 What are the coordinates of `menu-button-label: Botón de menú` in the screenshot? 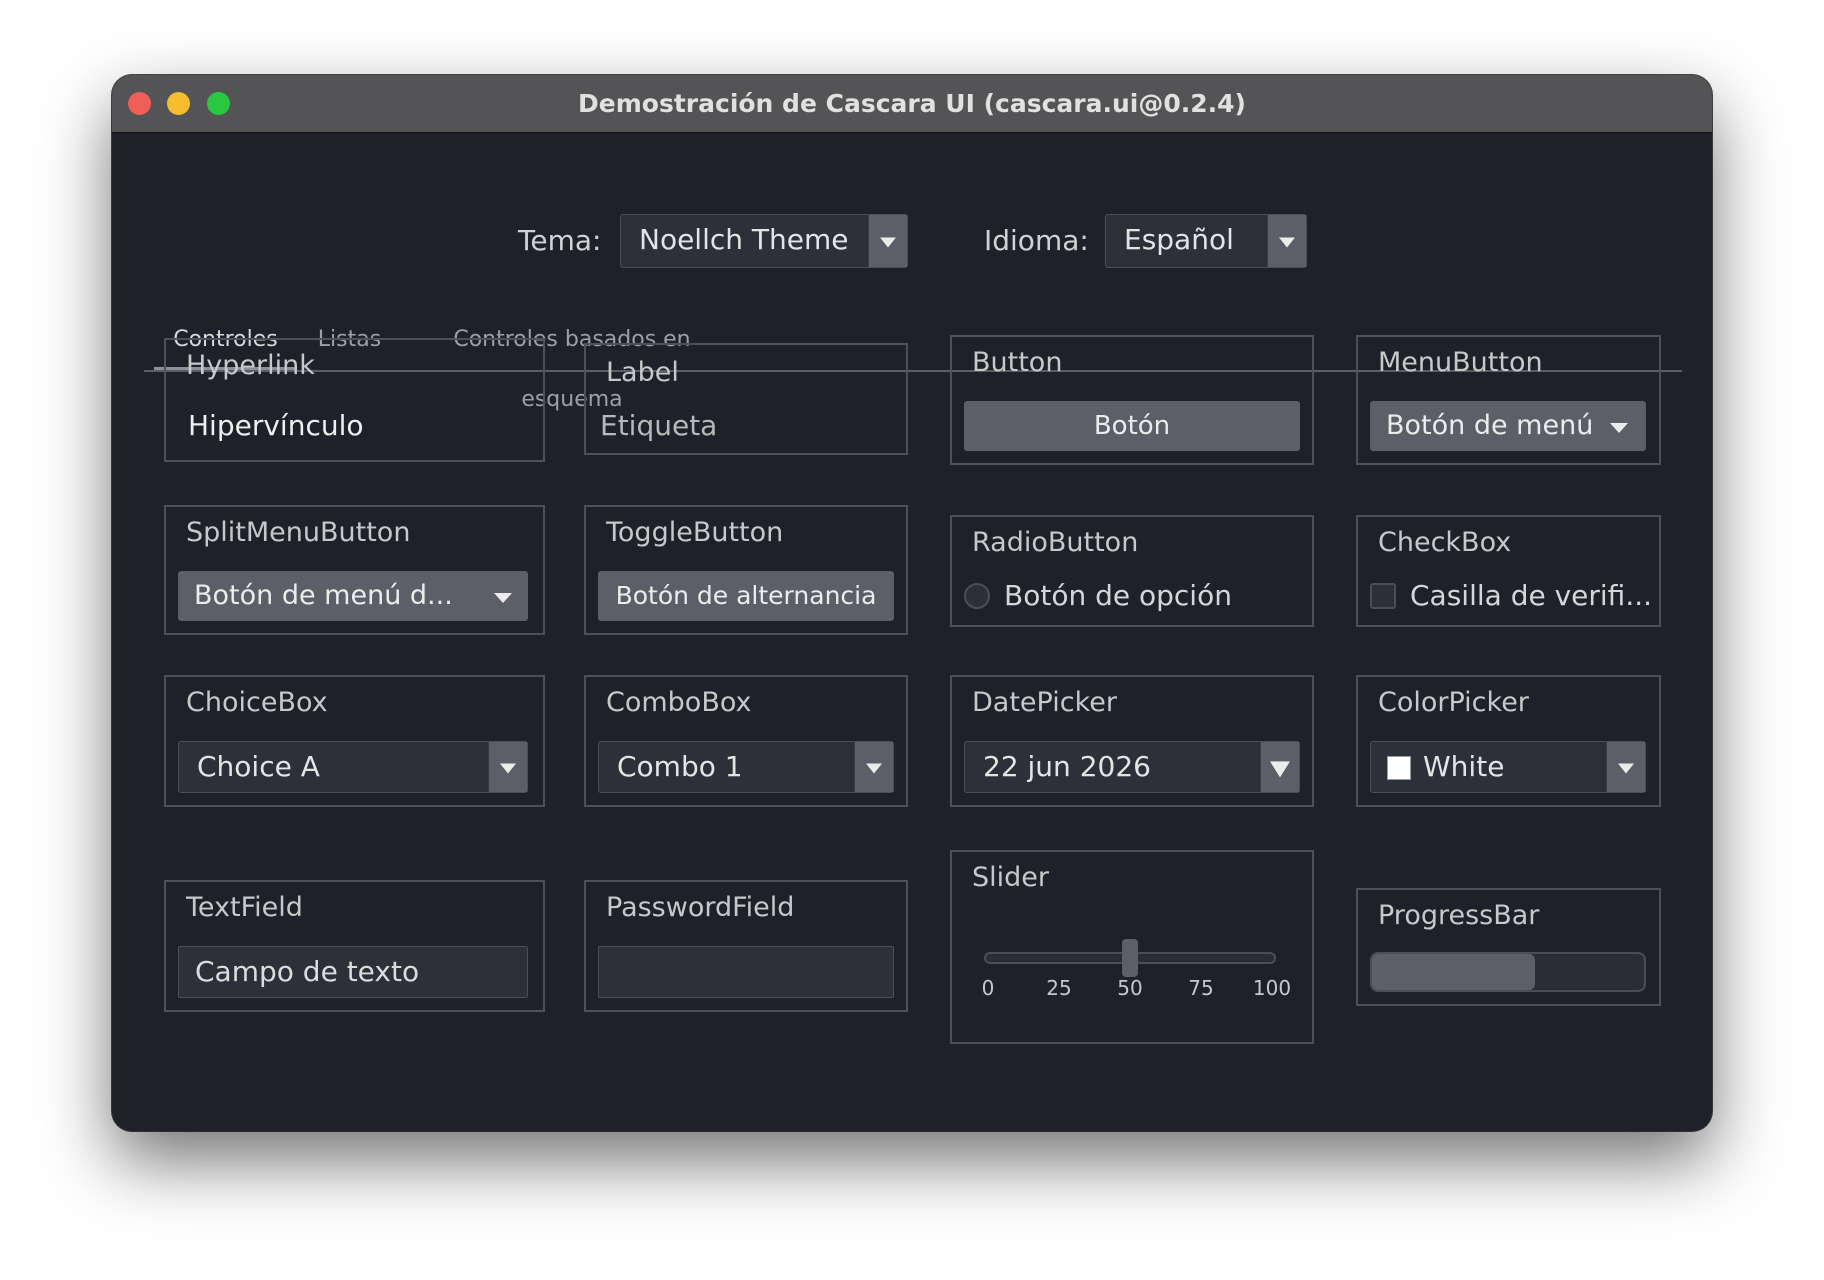 It's located at (1490, 425).